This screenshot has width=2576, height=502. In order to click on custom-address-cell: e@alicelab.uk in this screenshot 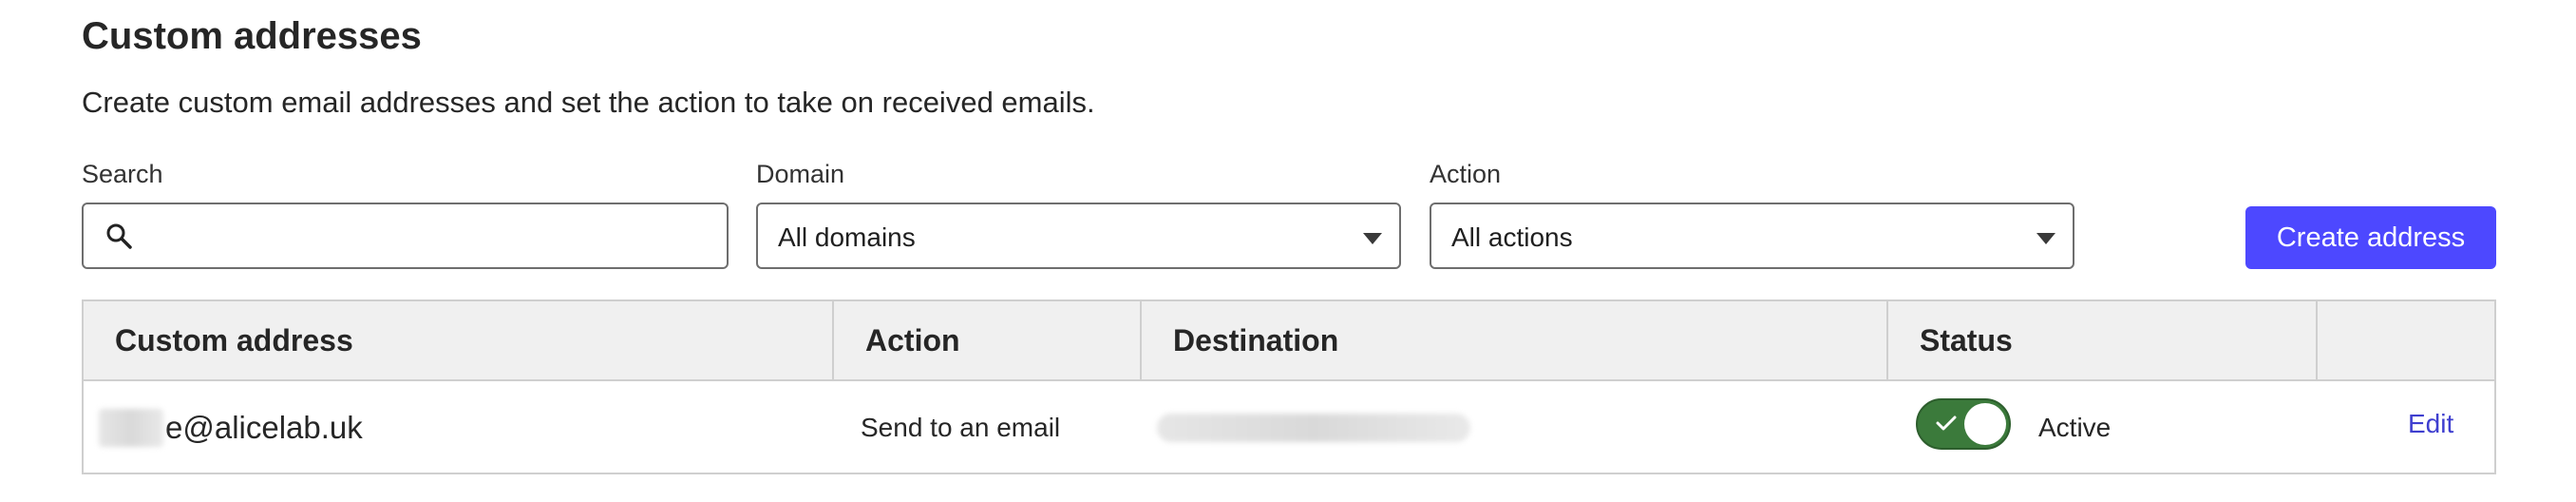, I will do `click(460, 427)`.